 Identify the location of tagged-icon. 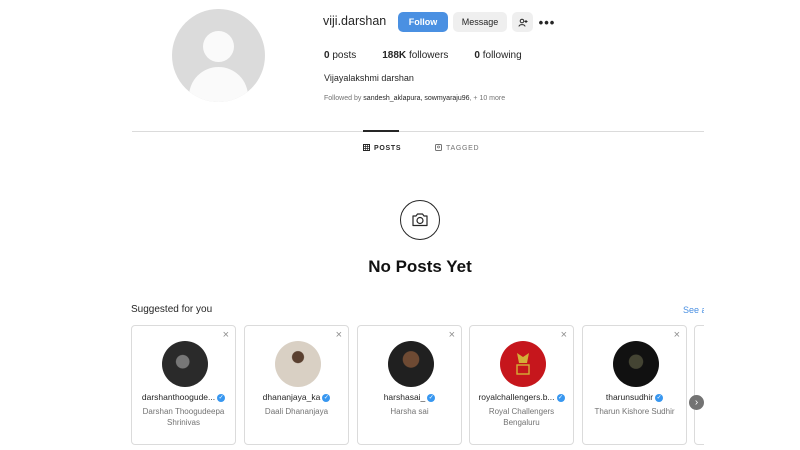
(438, 148).